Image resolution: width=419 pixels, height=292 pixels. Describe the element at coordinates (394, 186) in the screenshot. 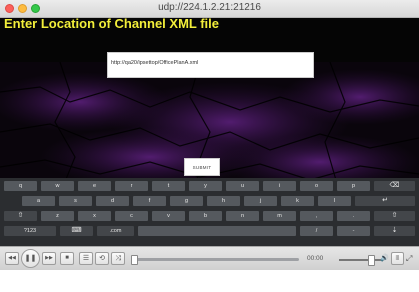

I see `backspace-key: ⌫` at that location.